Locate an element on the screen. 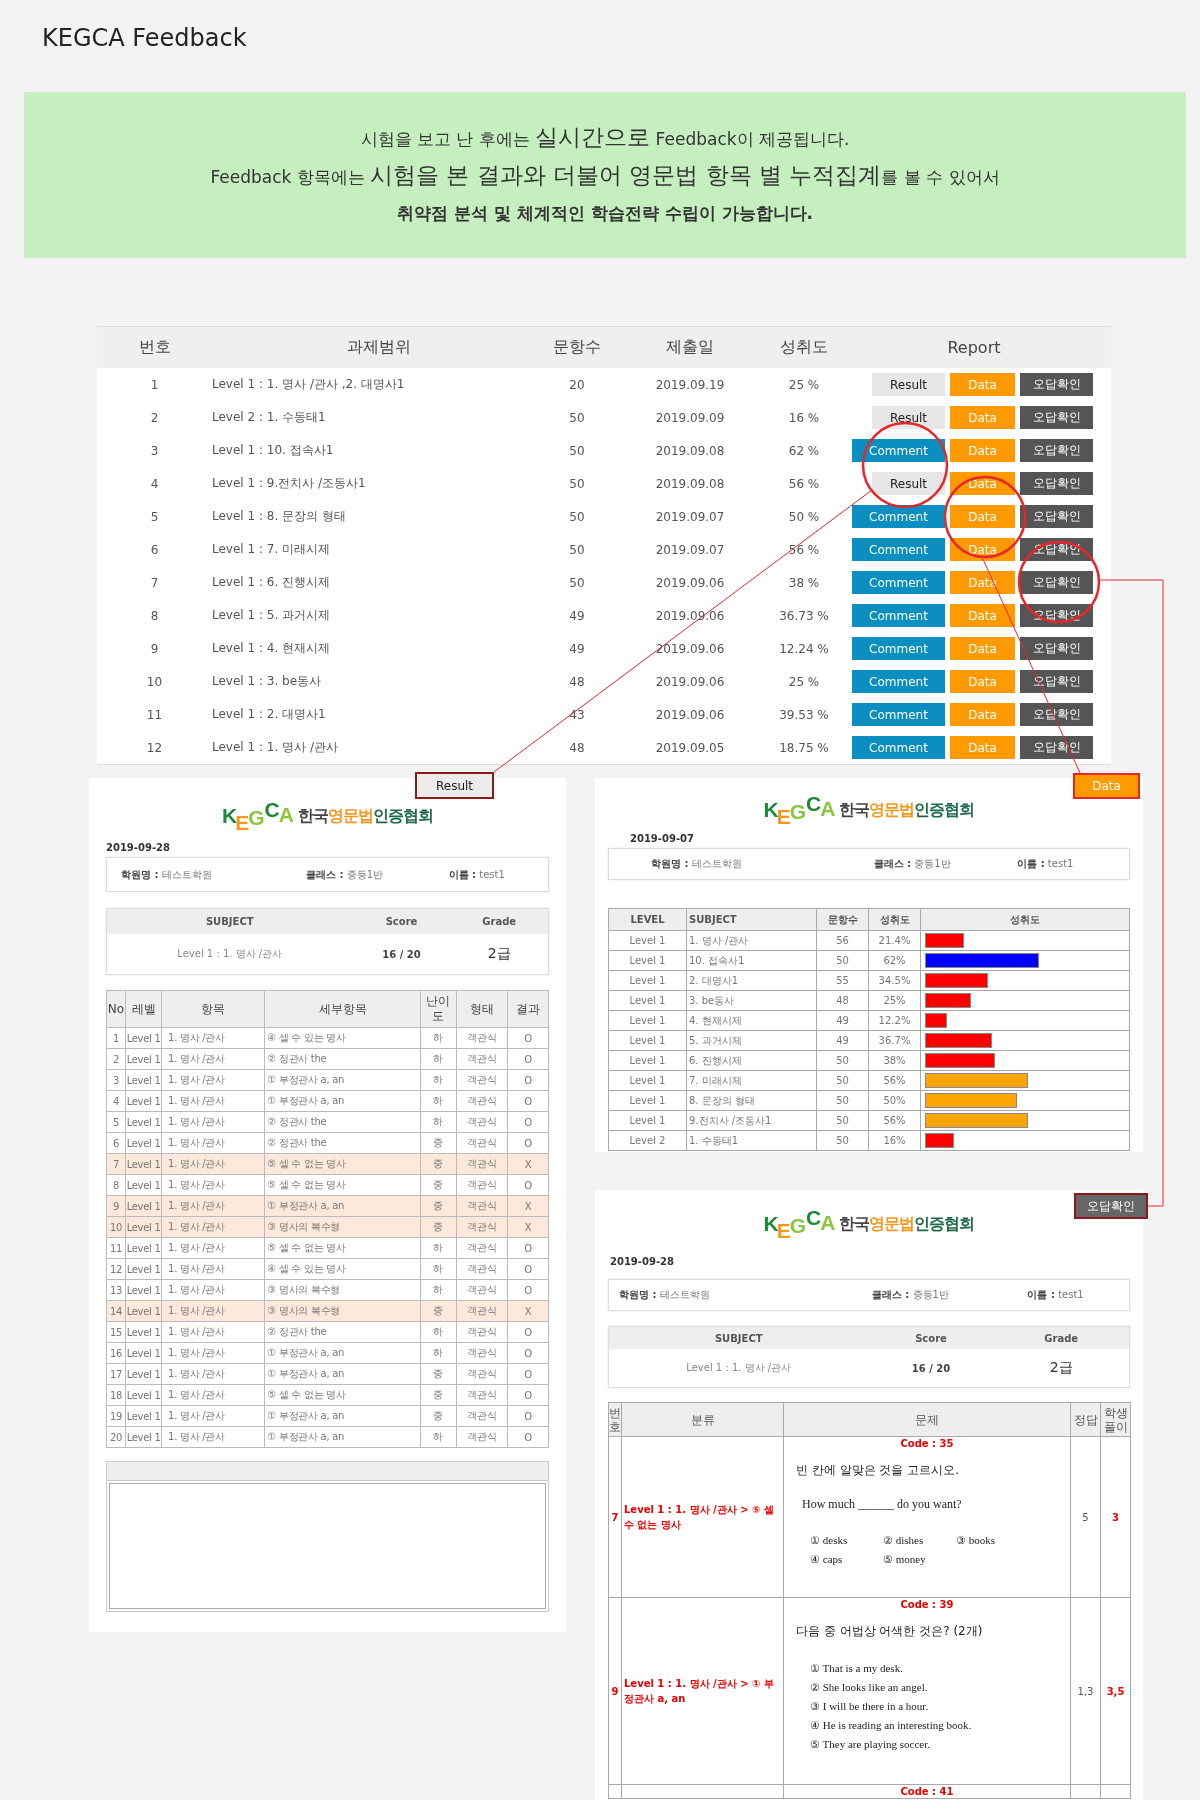 Image resolution: width=1200 pixels, height=1800 pixels. banner-text: Feedback 항목에는 시험을 본 결과와 더불어 영문법 항목 별 누적집계를 볼 수 있어서 is located at coordinates (605, 175).